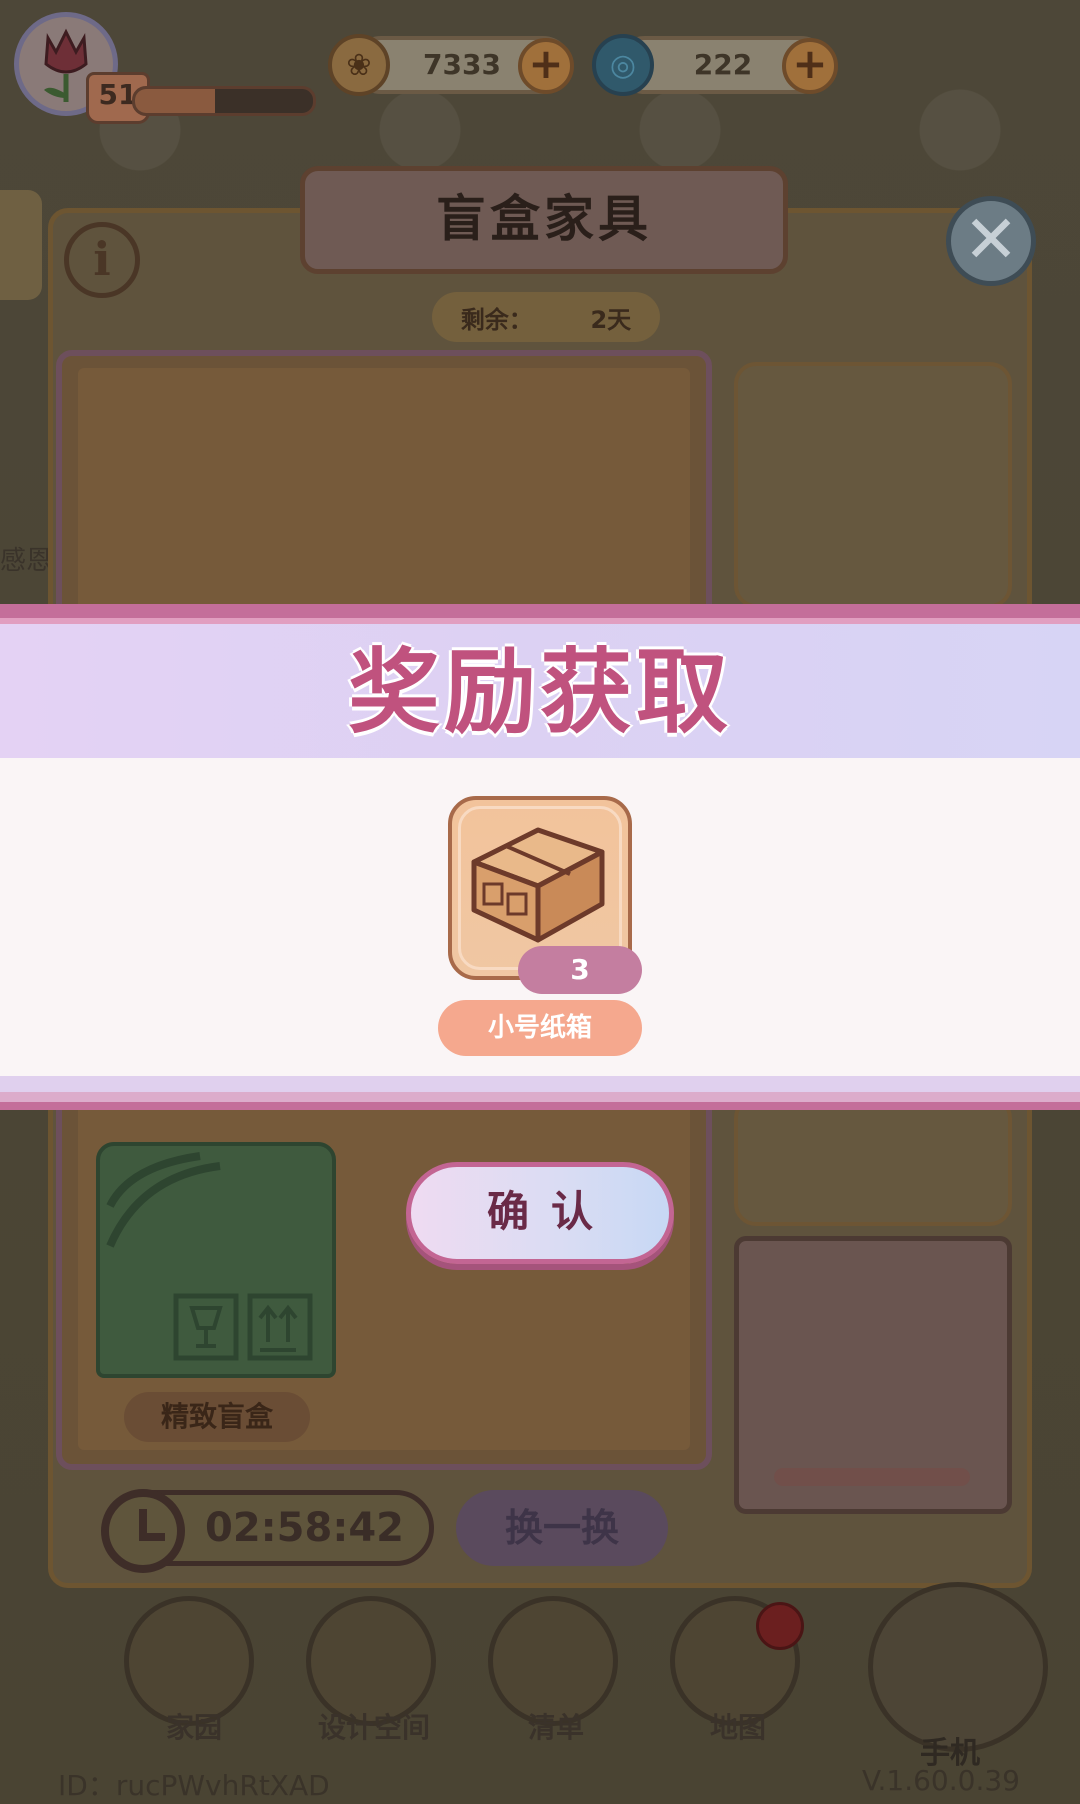 The image size is (1080, 1804). What do you see at coordinates (958, 1667) in the screenshot?
I see `nav-phone-button` at bounding box center [958, 1667].